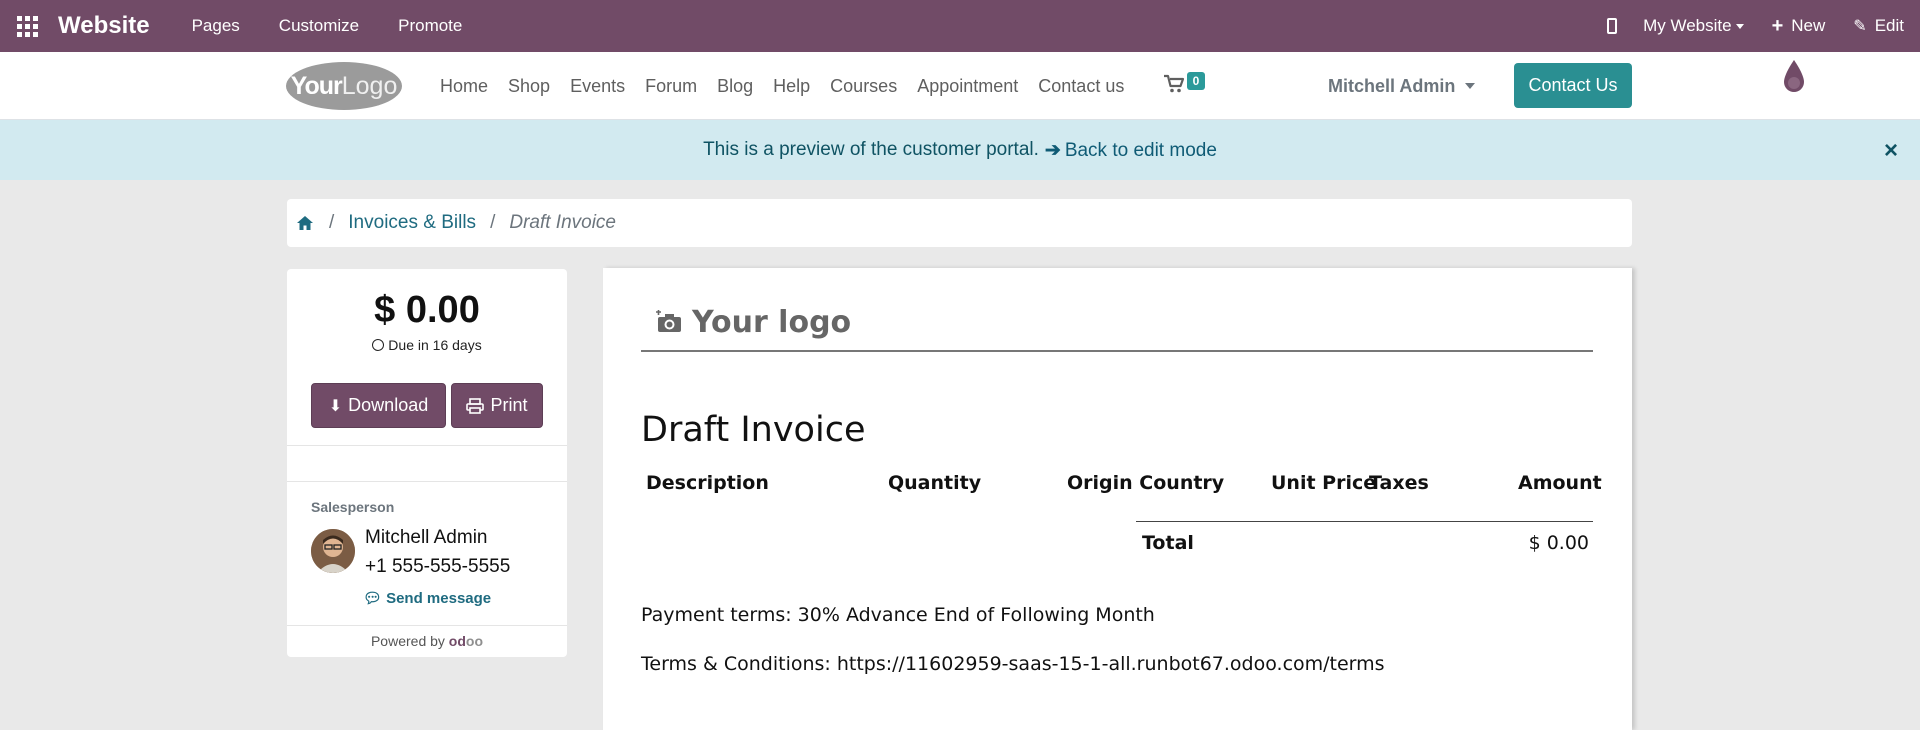  What do you see at coordinates (464, 86) in the screenshot?
I see `nav-home: Home` at bounding box center [464, 86].